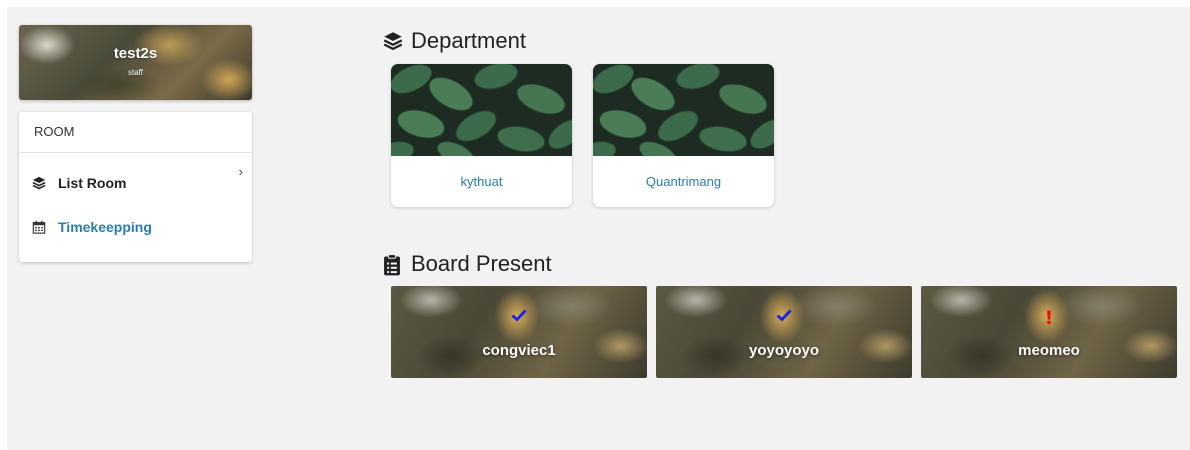 This screenshot has width=1190, height=450. What do you see at coordinates (481, 181) in the screenshot?
I see `department-name: kythuat` at bounding box center [481, 181].